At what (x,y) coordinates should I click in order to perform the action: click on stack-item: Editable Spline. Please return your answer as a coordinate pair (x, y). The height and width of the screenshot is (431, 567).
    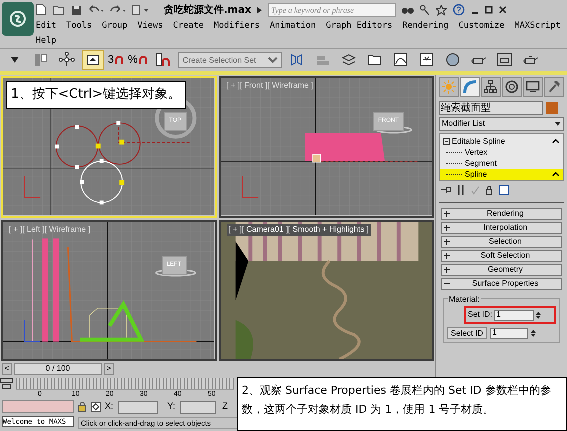
    Looking at the image, I should click on (501, 141).